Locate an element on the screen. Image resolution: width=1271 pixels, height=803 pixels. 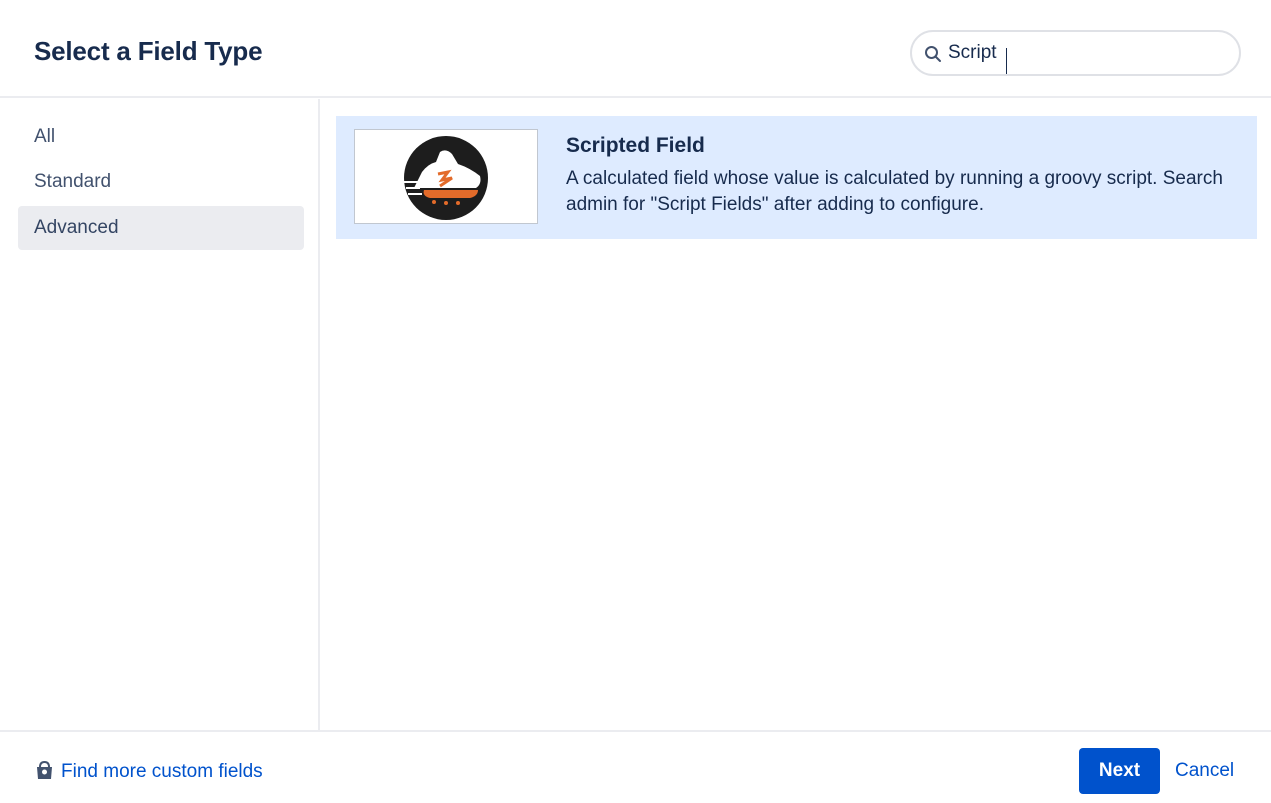
sidebar-item-all: All is located at coordinates (161, 137).